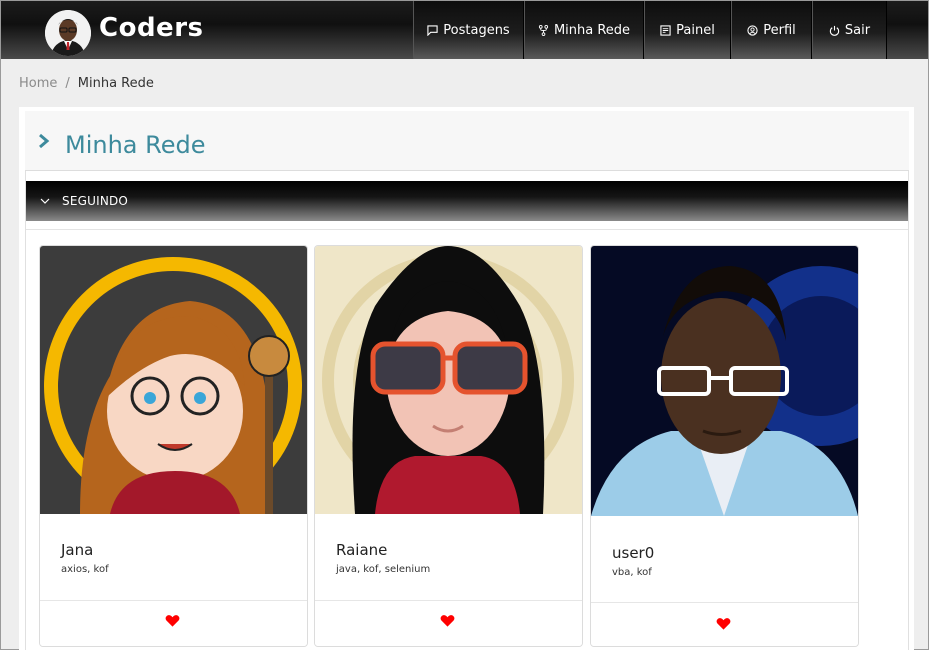 The width and height of the screenshot is (929, 650). I want to click on breadcrumb-home: Home, so click(38, 83).